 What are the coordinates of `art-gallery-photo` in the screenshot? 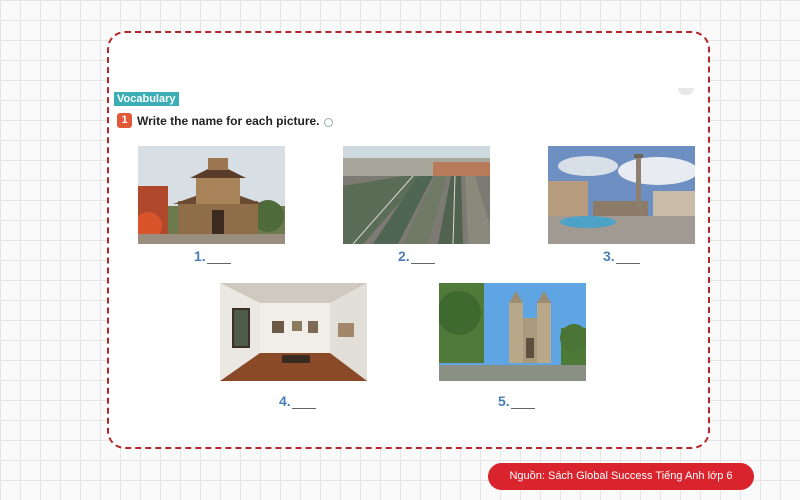 It's located at (293, 332).